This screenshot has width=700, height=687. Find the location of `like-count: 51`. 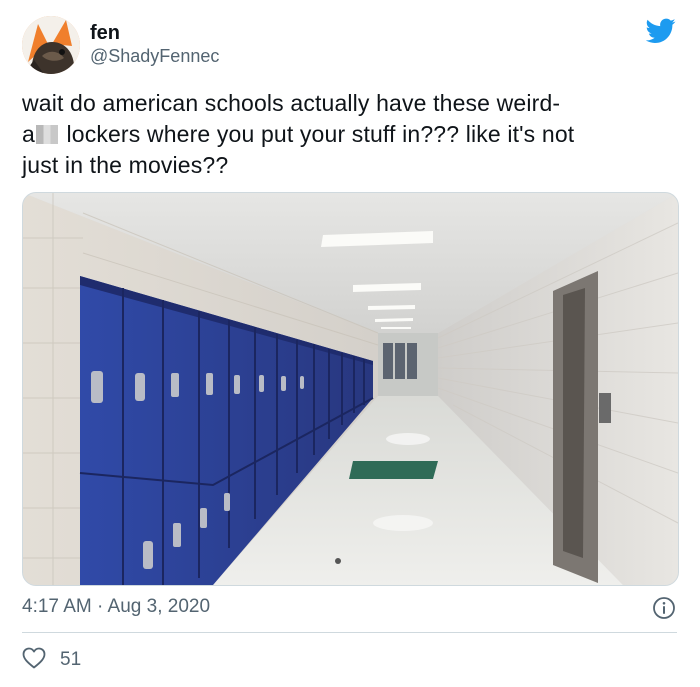

like-count: 51 is located at coordinates (71, 659).